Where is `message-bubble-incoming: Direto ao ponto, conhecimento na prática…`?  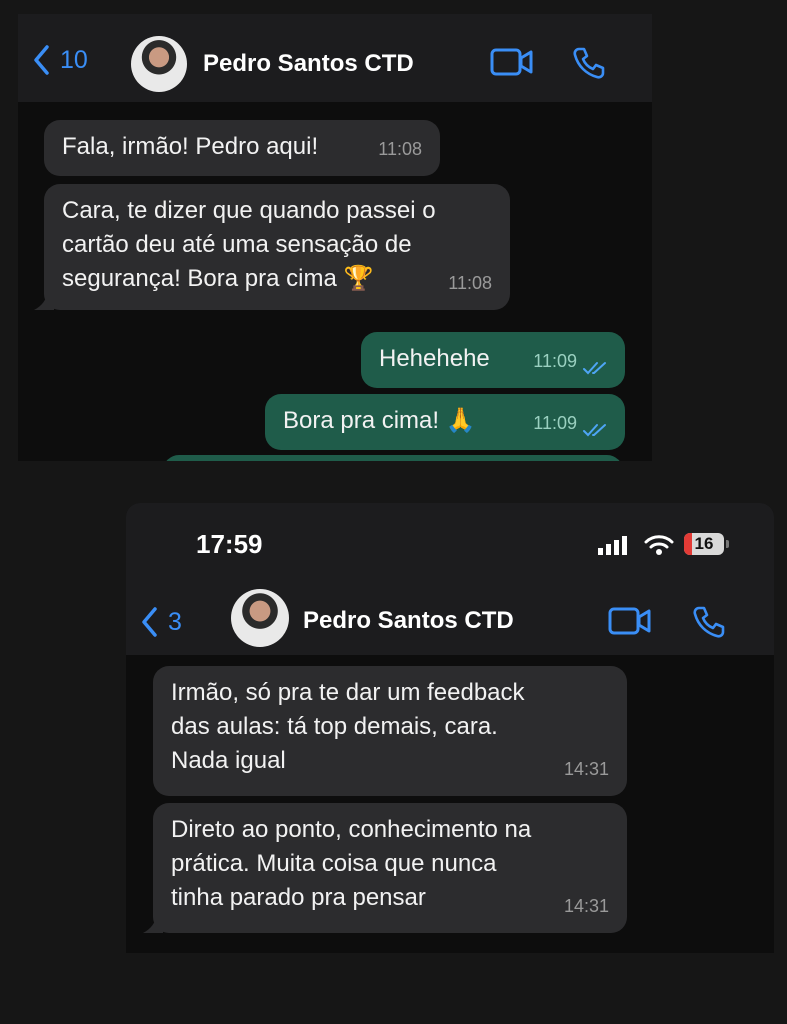
message-bubble-incoming: Direto ao ponto, conhecimento na prática… is located at coordinates (390, 868).